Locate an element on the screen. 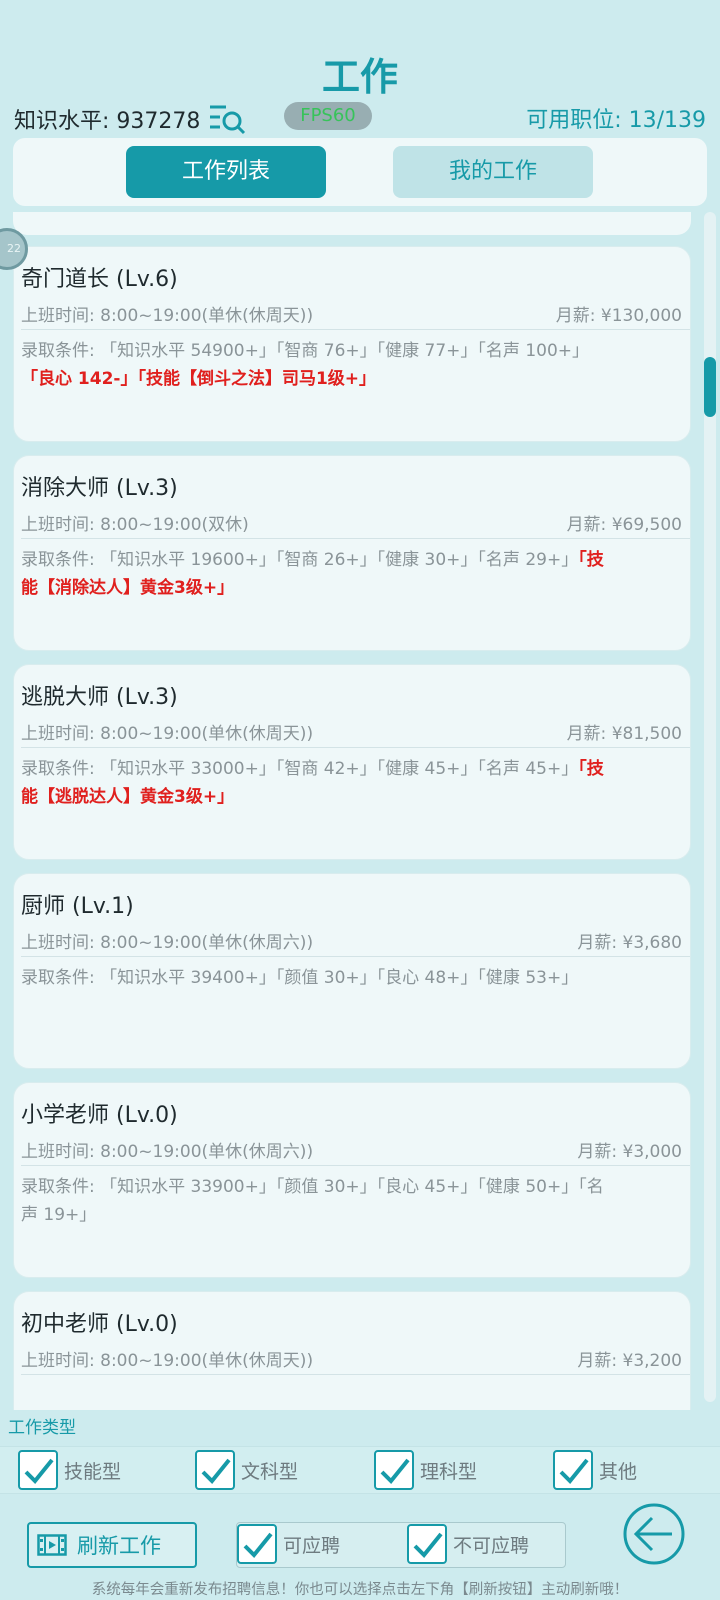 The height and width of the screenshot is (1600, 720). job-name: 逃脱大师 (Lv.3) is located at coordinates (99, 697).